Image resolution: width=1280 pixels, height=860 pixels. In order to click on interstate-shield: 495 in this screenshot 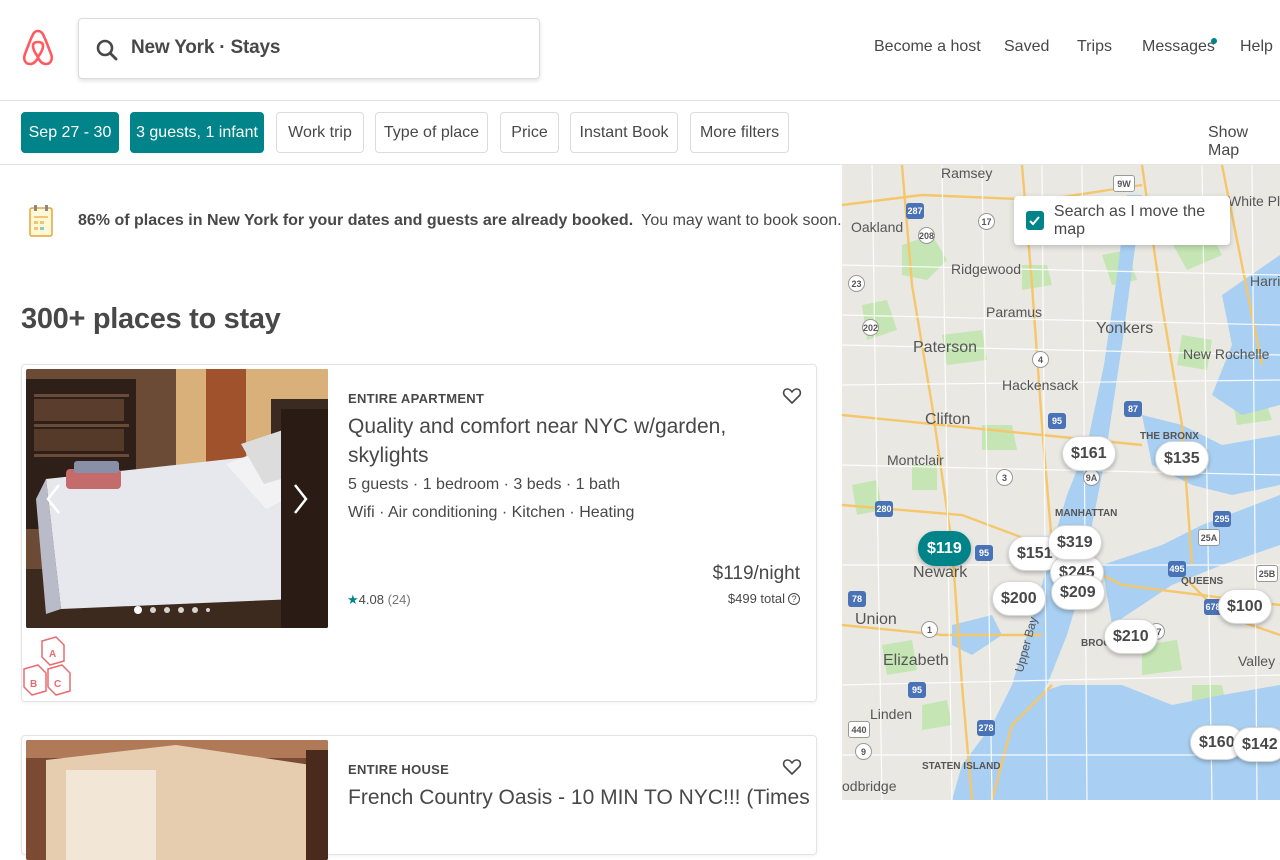, I will do `click(1177, 569)`.